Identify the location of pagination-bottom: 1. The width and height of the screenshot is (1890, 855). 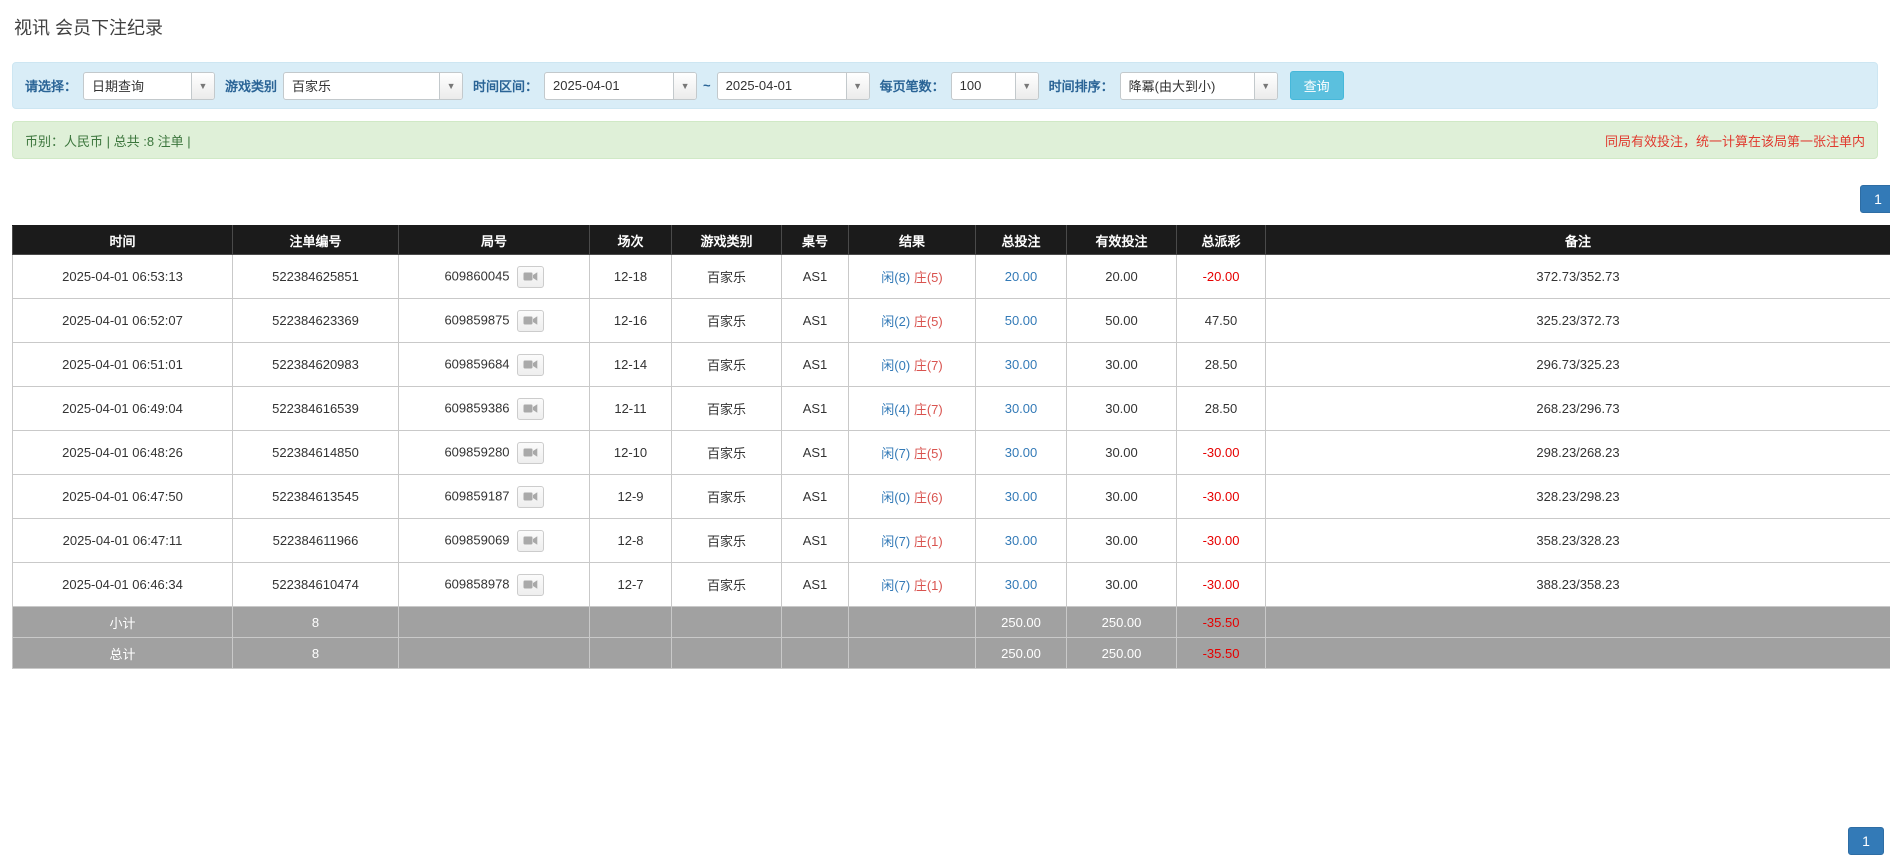
(1866, 841).